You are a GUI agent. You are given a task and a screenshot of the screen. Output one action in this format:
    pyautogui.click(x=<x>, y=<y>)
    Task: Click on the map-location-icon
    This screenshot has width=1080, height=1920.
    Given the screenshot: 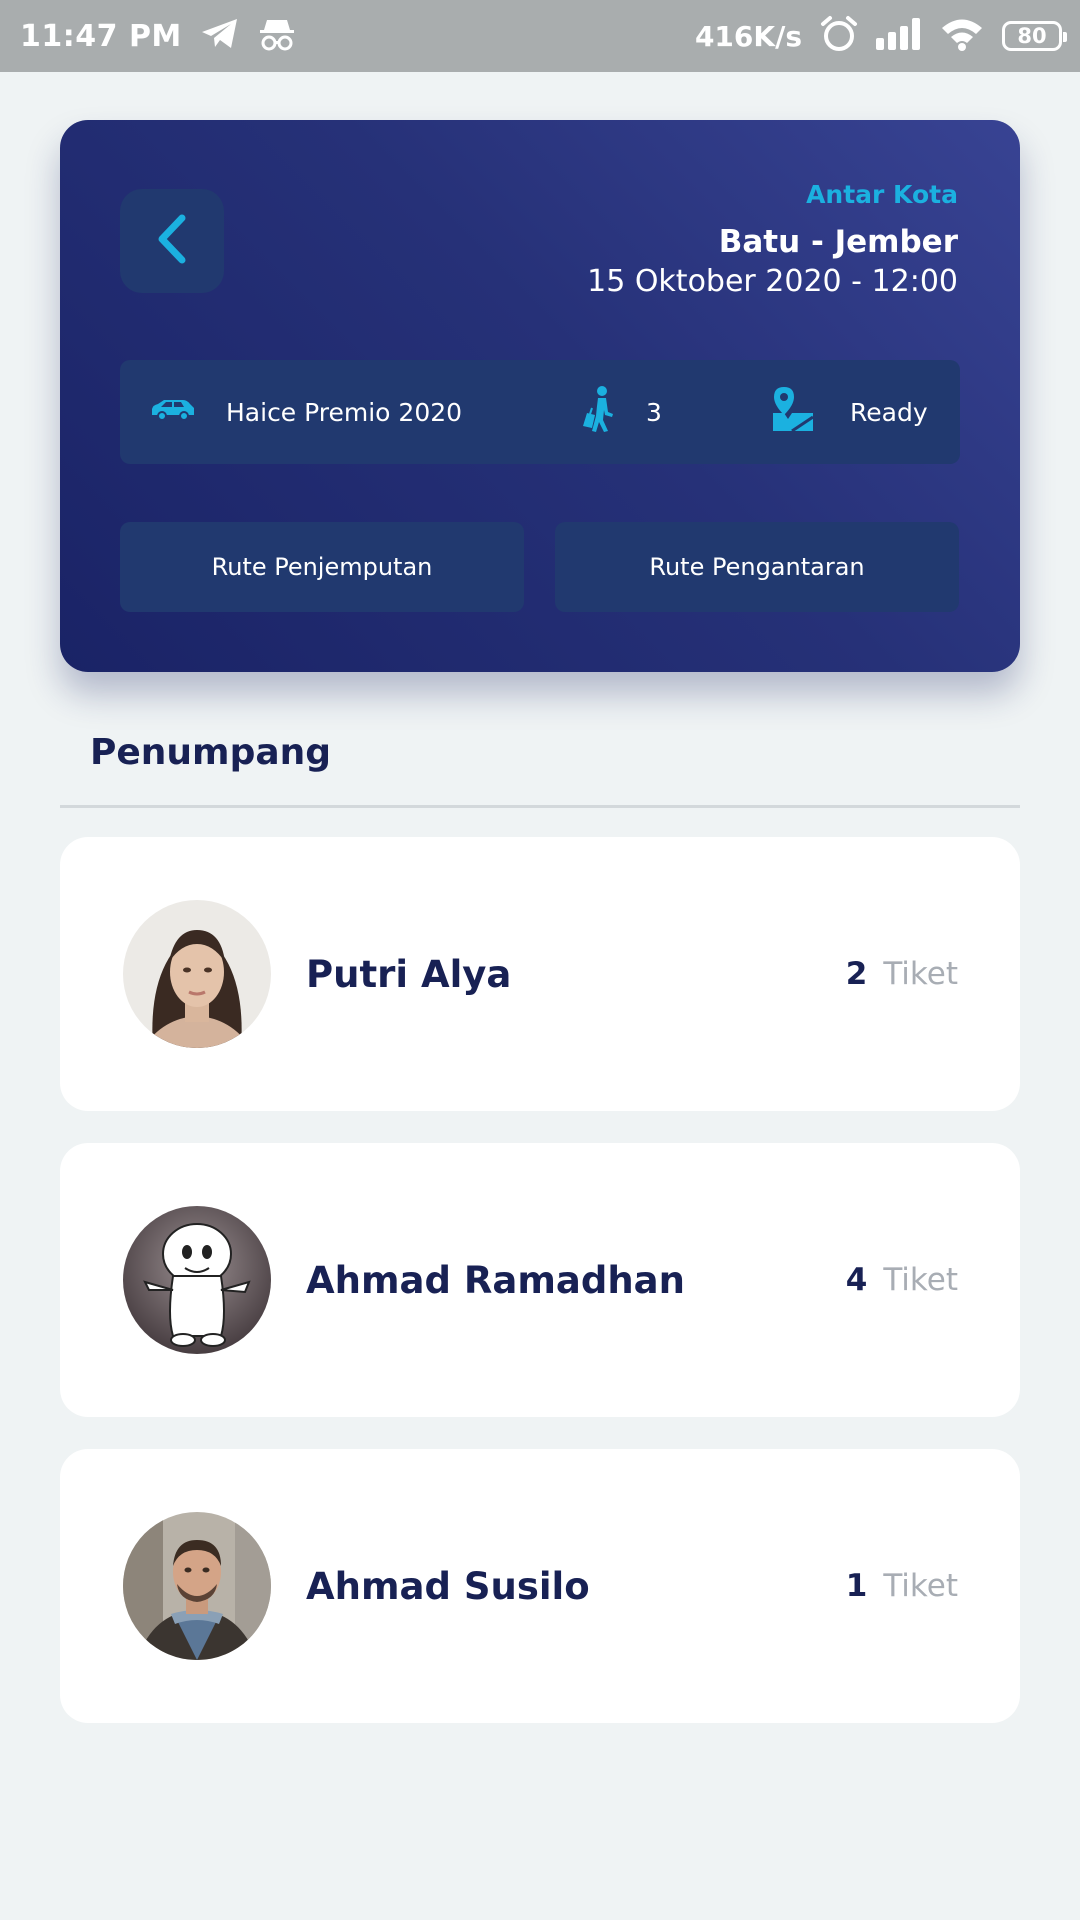 What is the action you would take?
    pyautogui.click(x=793, y=412)
    